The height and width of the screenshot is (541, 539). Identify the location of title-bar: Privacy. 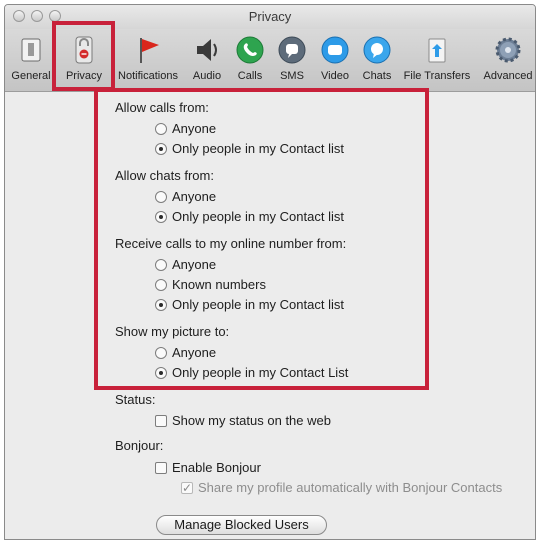
(270, 17).